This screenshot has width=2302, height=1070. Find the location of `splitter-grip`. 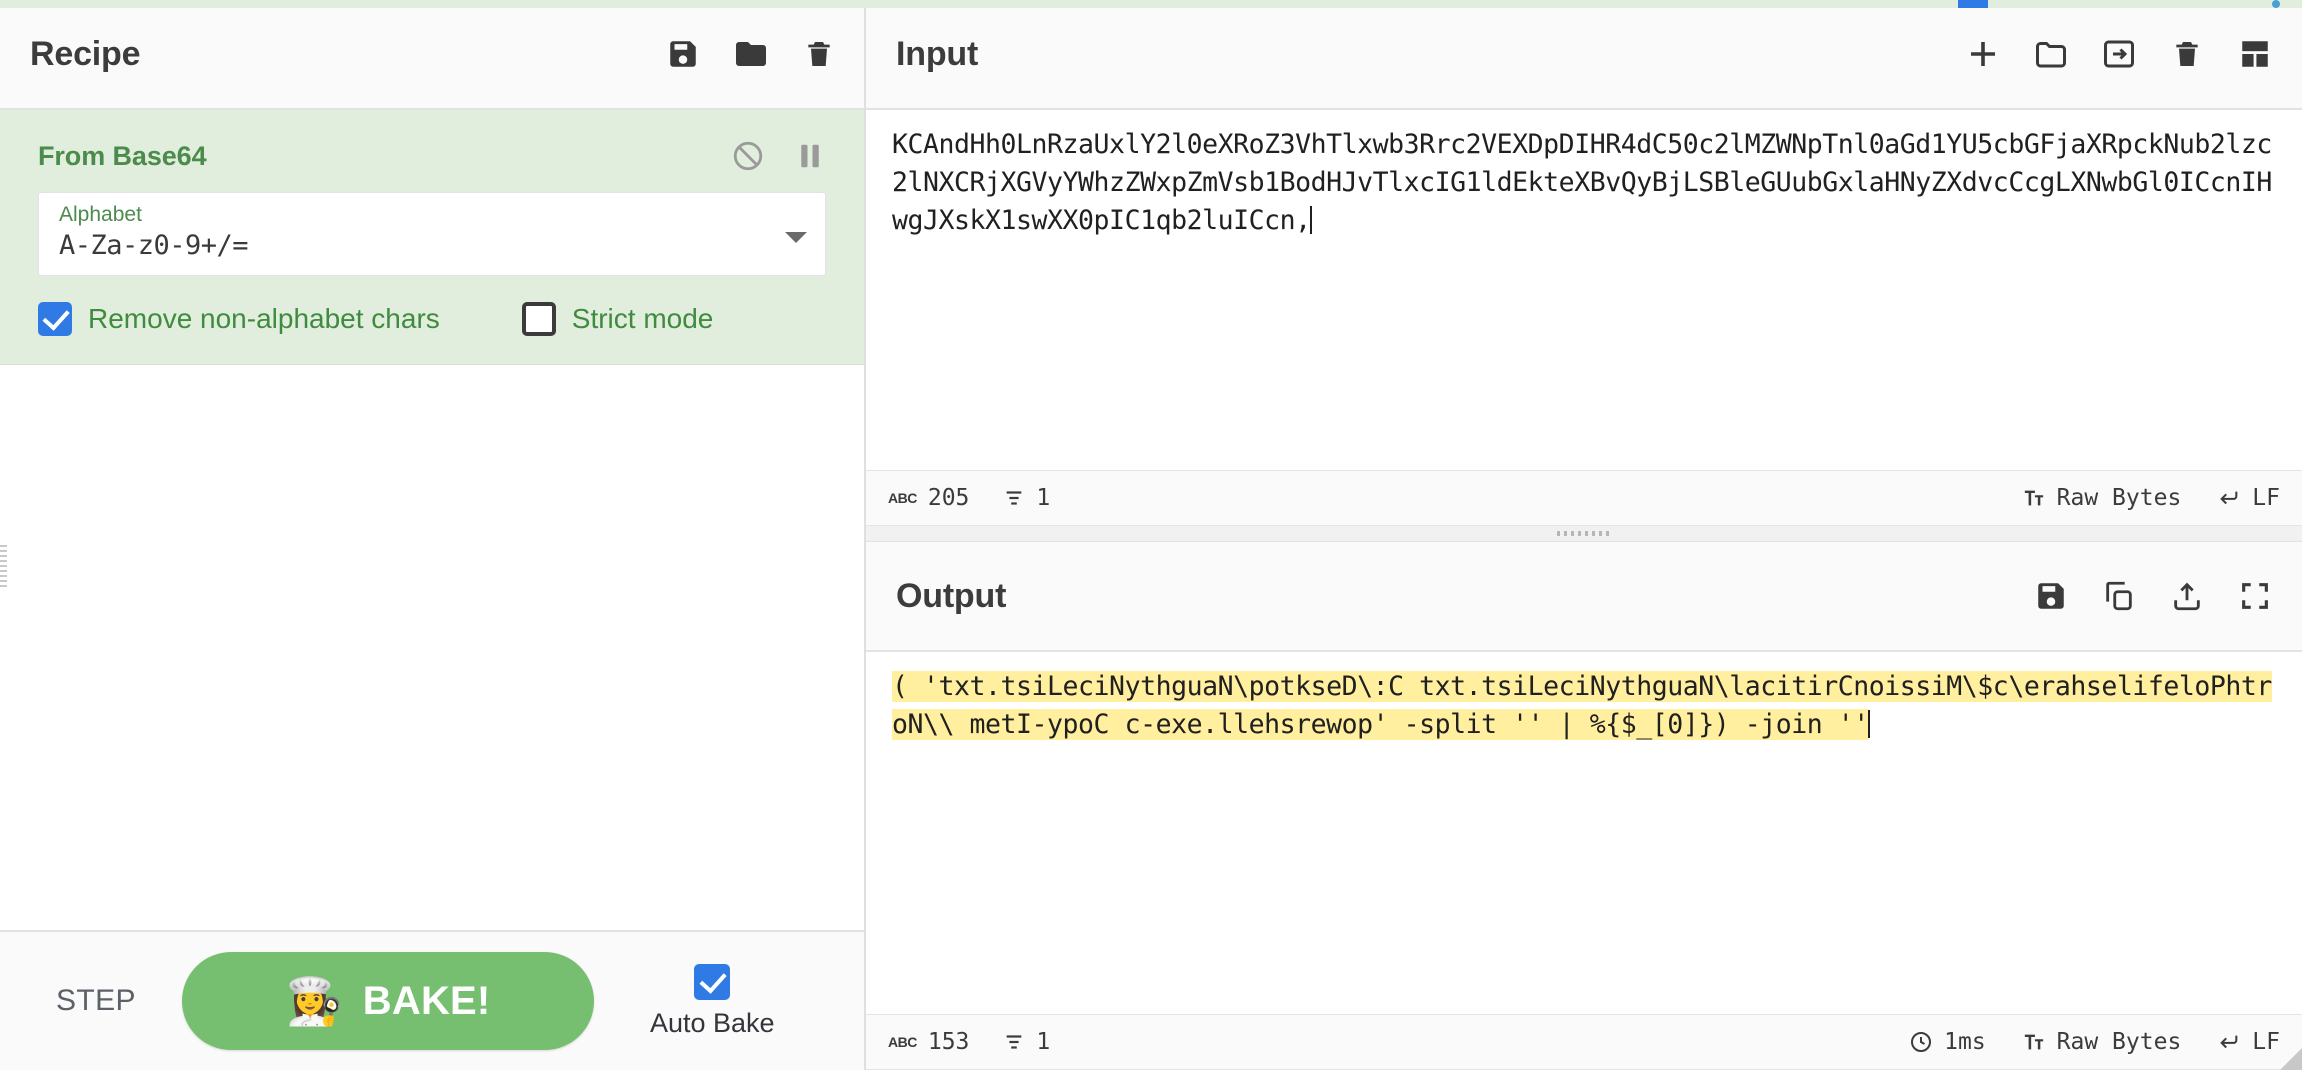

splitter-grip is located at coordinates (1584, 533).